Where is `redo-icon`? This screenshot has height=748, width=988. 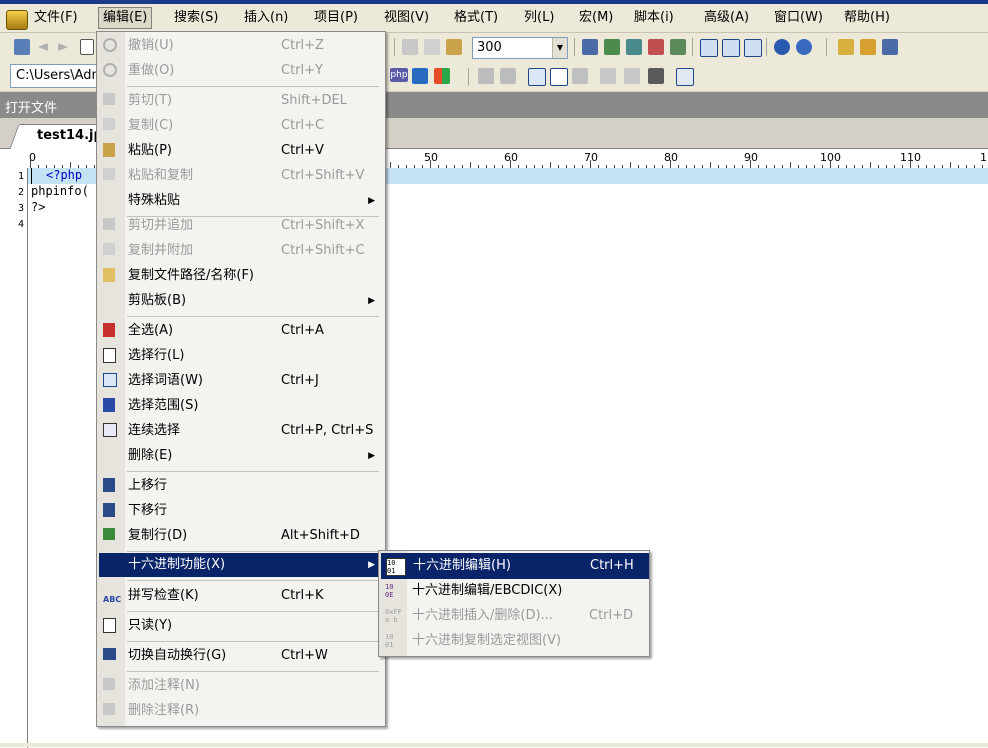
redo-icon is located at coordinates (110, 70).